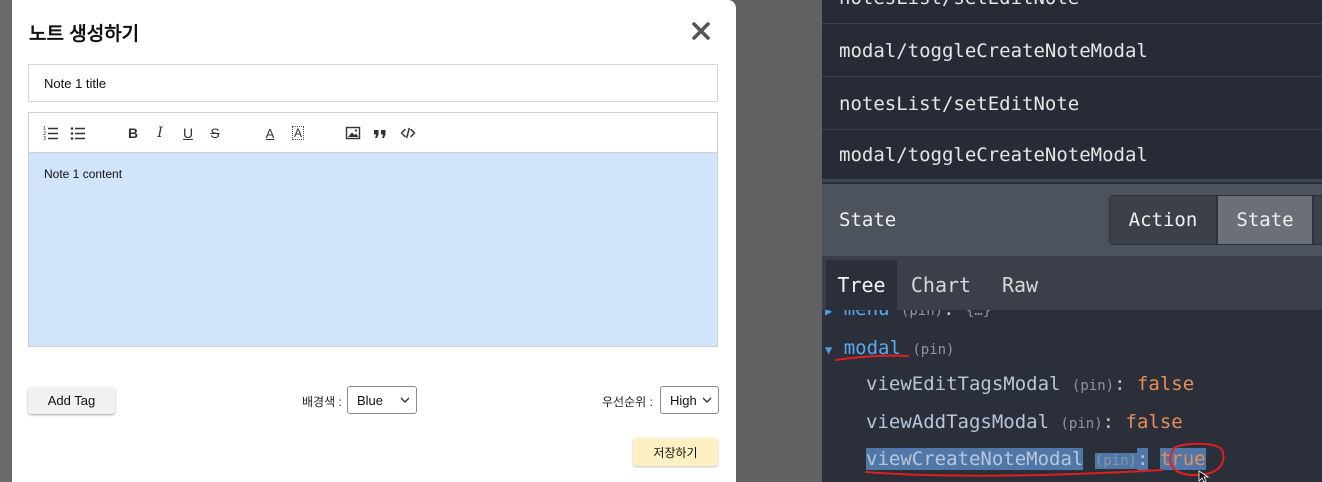  I want to click on tab-tree: Tree, so click(861, 285).